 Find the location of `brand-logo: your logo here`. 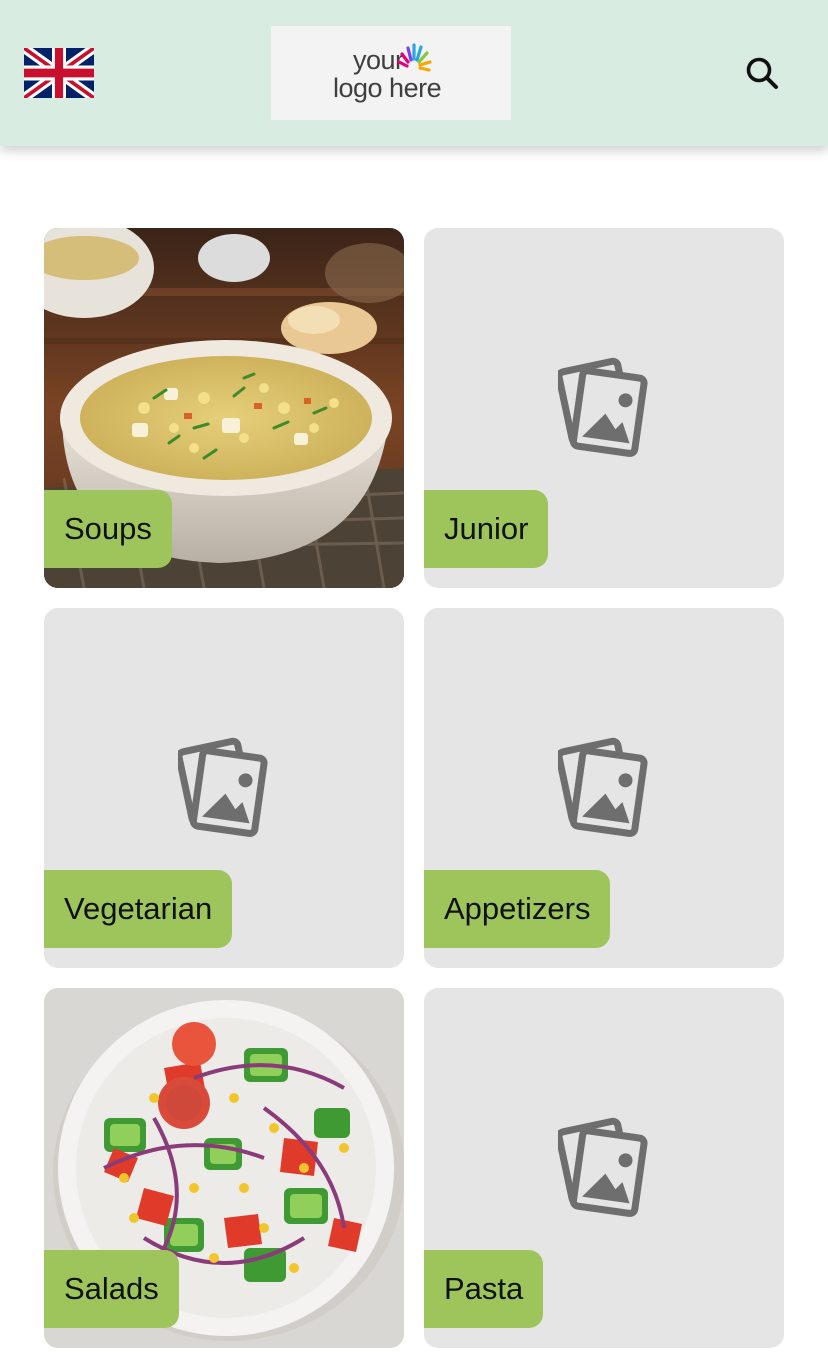

brand-logo: your logo here is located at coordinates (391, 73).